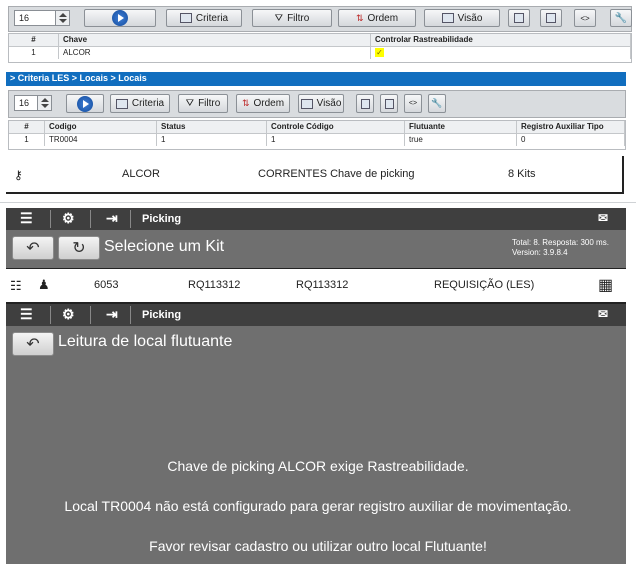 The width and height of the screenshot is (636, 564). I want to click on page-size-value: 16, so click(24, 18).